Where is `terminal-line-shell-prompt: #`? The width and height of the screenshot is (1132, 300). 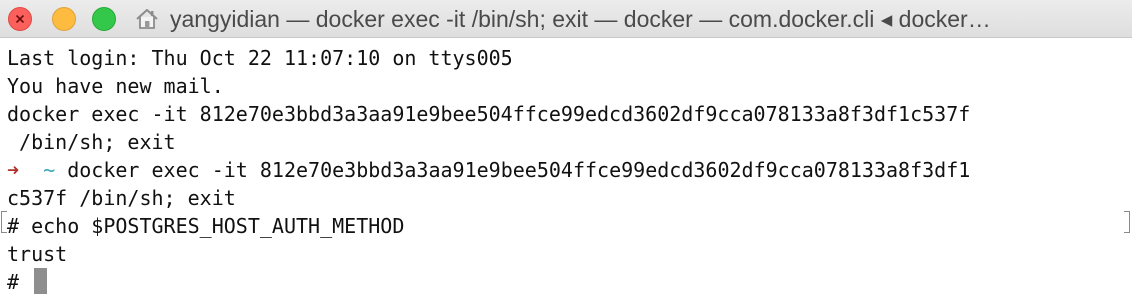
terminal-line-shell-prompt: # is located at coordinates (19, 282).